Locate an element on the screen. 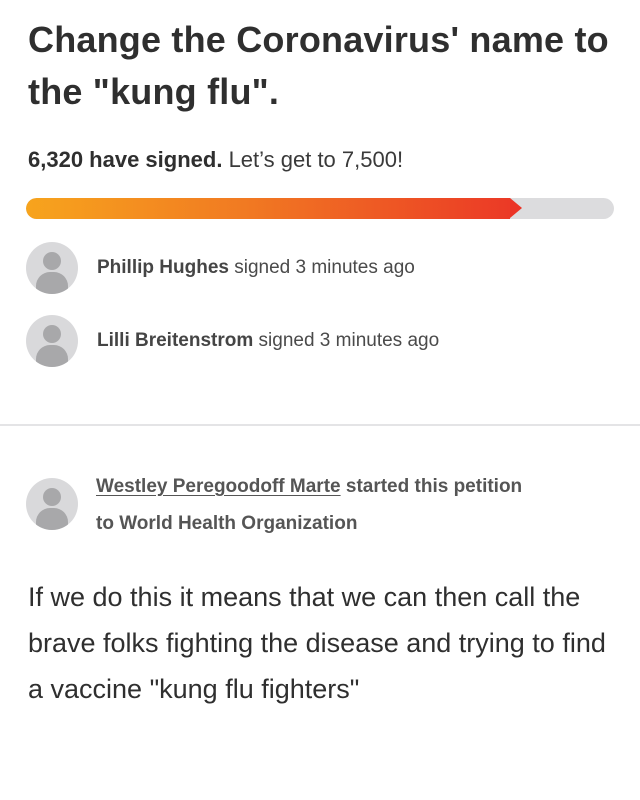  progress-tip is located at coordinates (516, 208).